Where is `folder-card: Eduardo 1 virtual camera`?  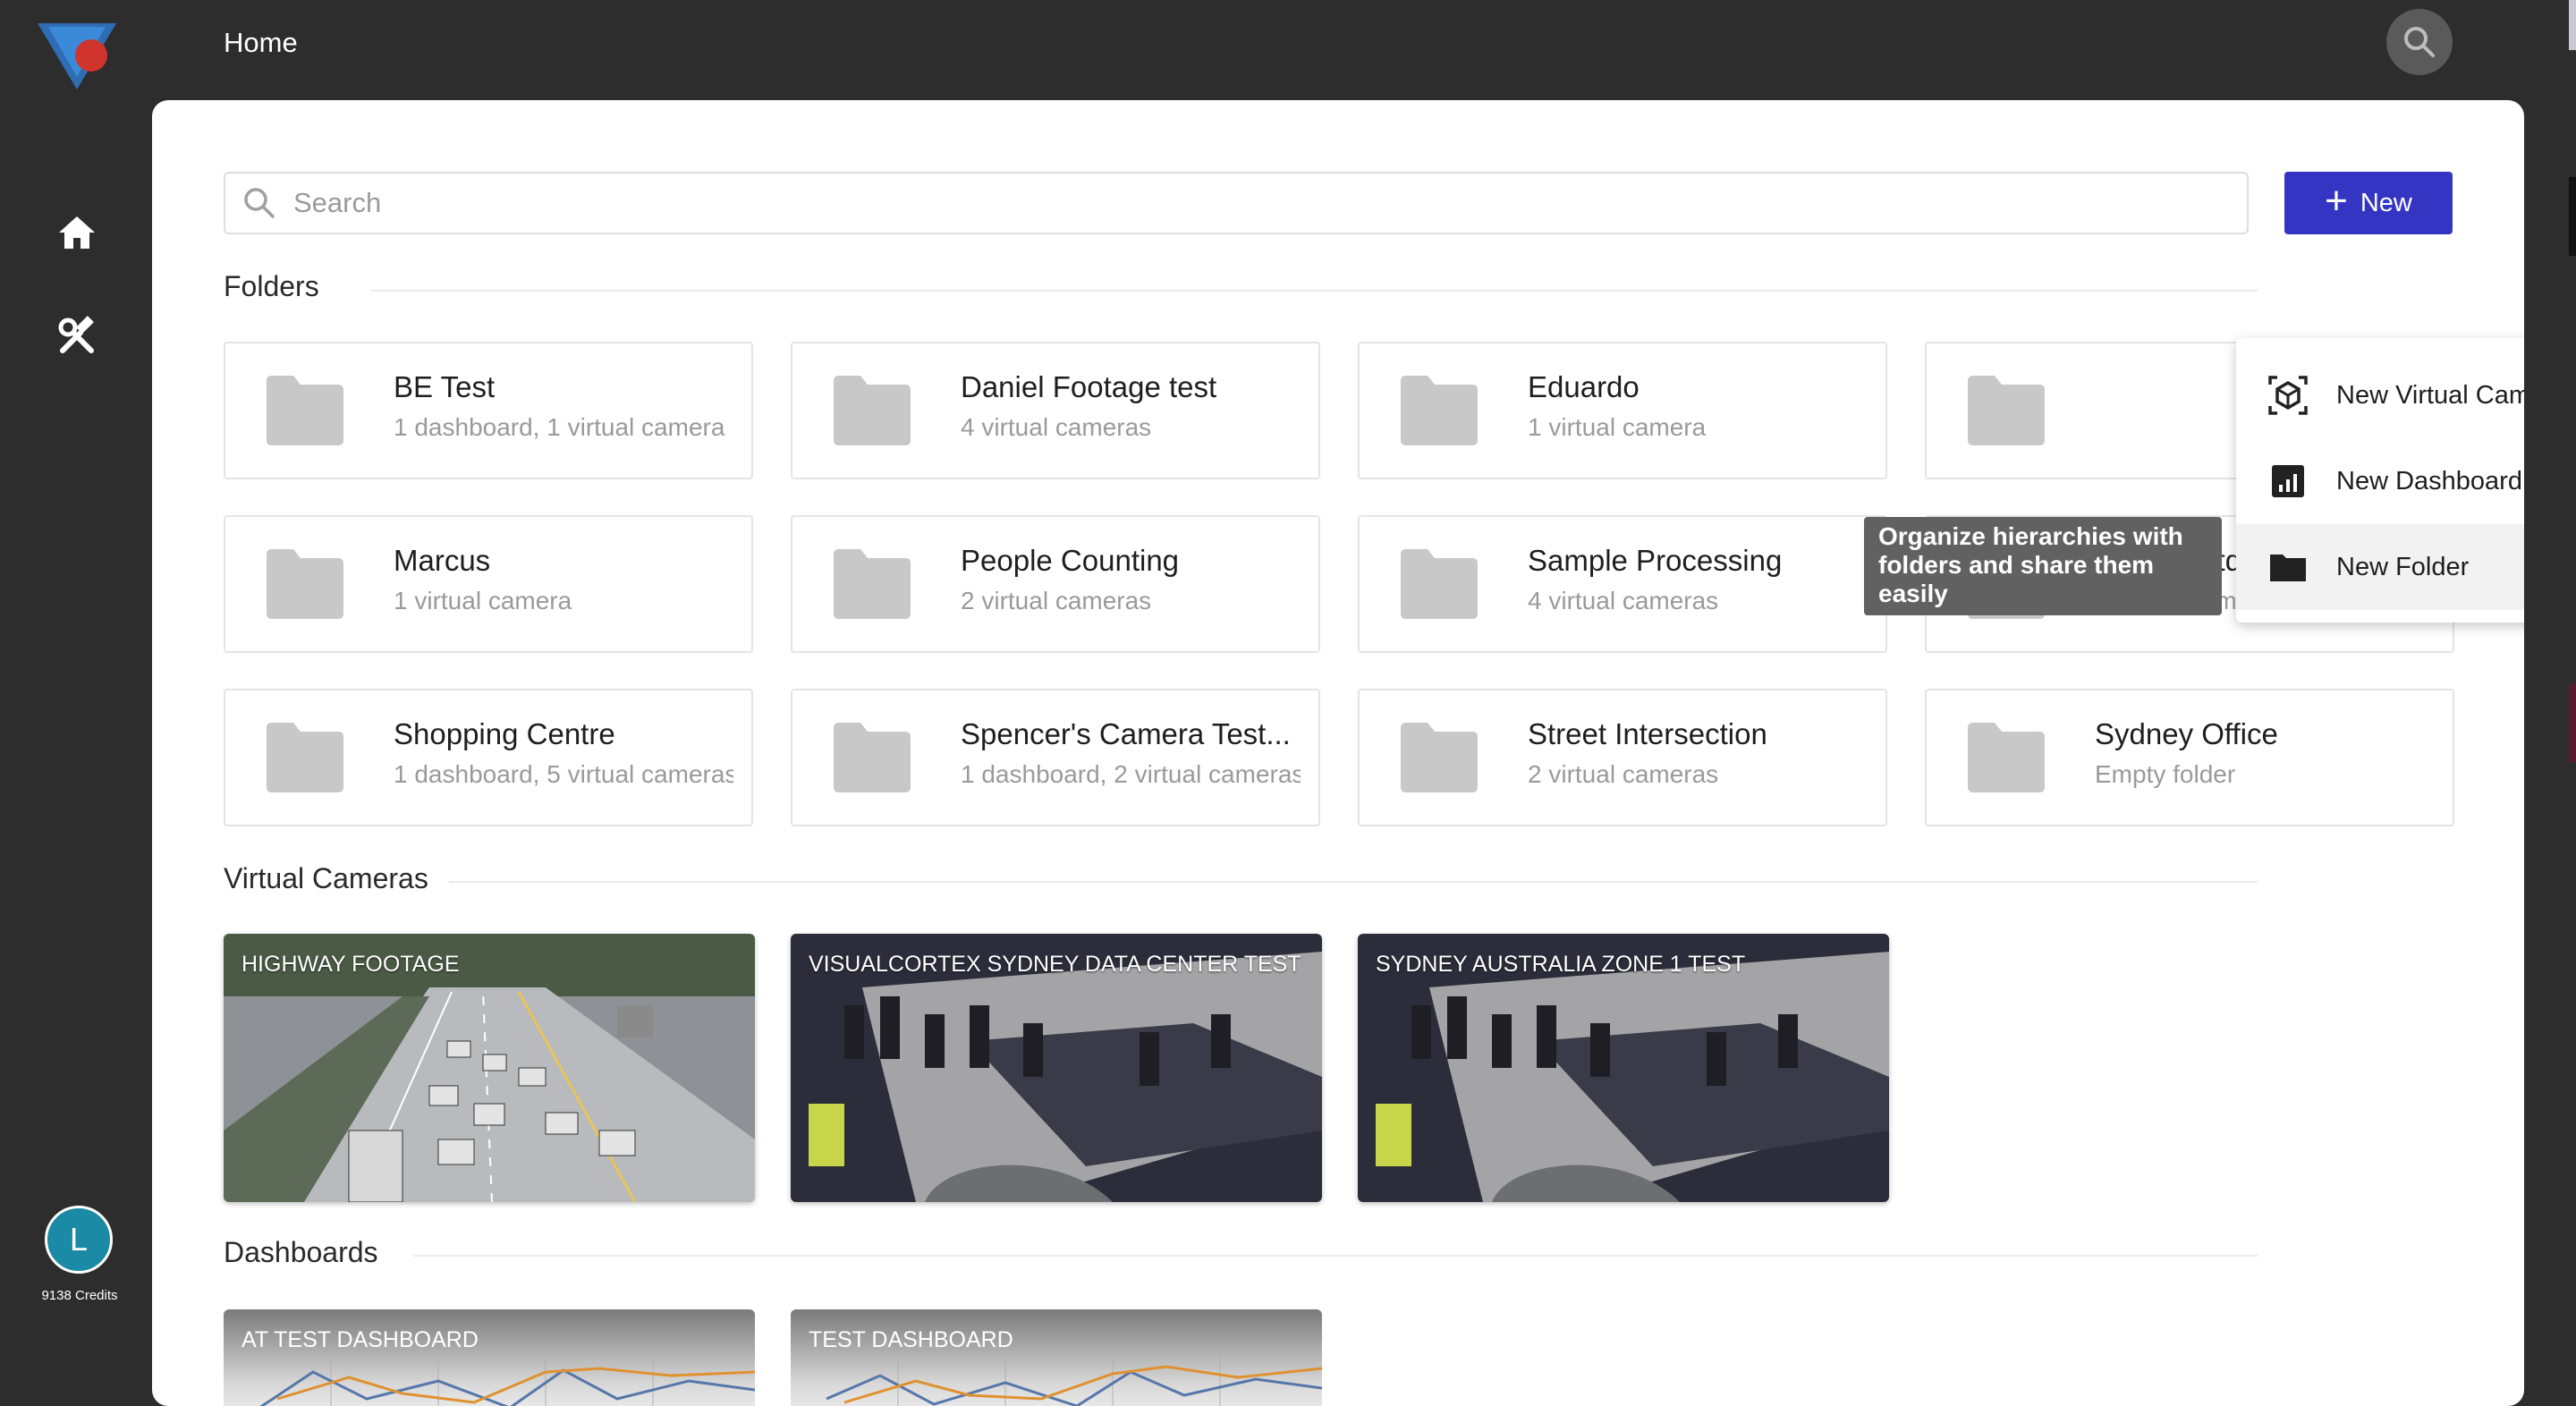
folder-card: Eduardo 1 virtual camera is located at coordinates (1622, 411).